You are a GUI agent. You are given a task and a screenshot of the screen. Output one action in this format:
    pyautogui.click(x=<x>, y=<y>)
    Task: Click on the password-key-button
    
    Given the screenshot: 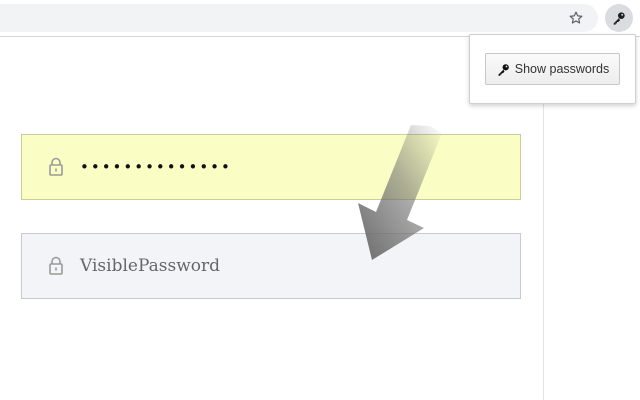 What is the action you would take?
    pyautogui.click(x=619, y=18)
    